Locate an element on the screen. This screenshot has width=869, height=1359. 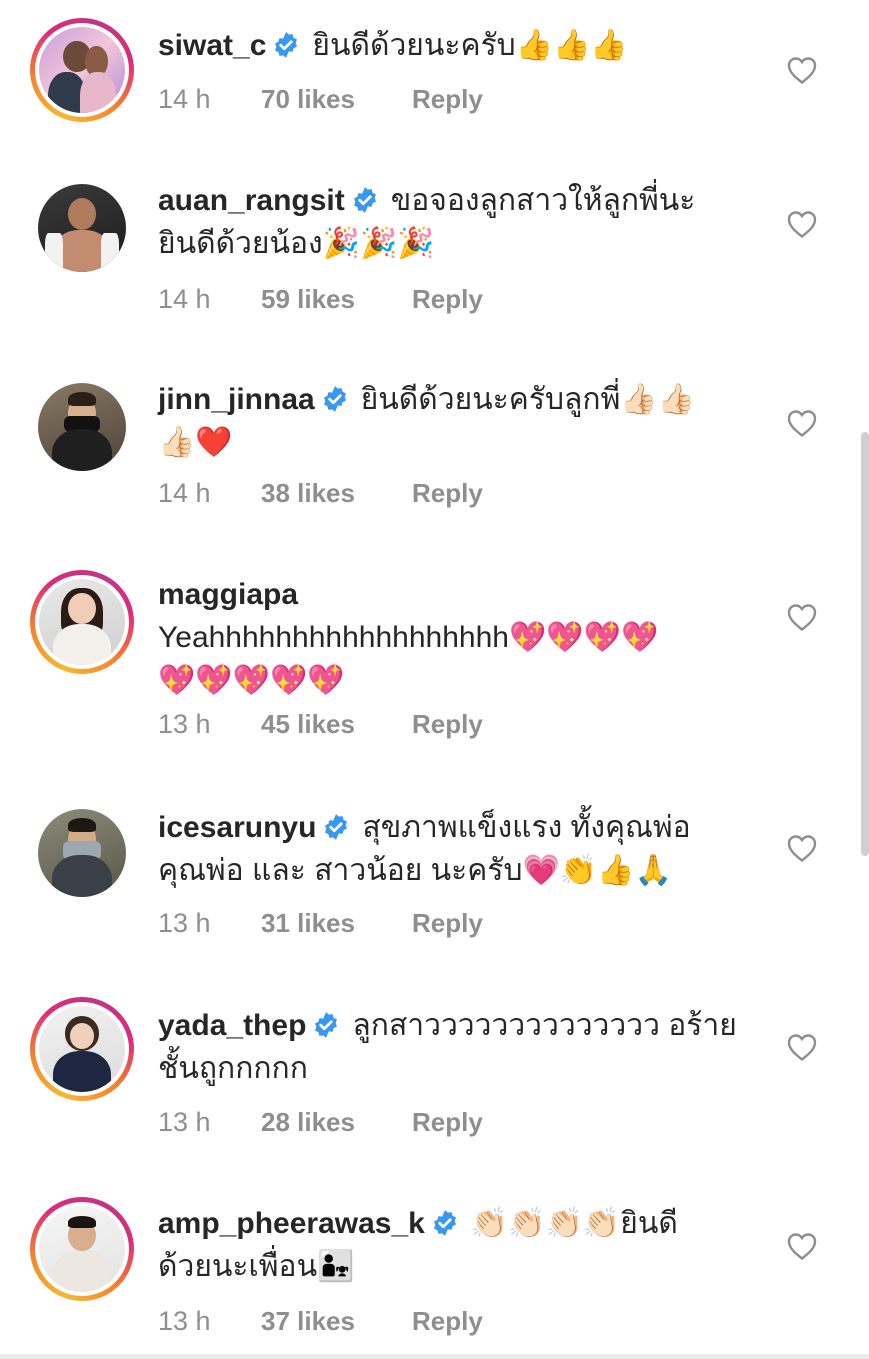
likes-count: 70 likes is located at coordinates (336, 99).